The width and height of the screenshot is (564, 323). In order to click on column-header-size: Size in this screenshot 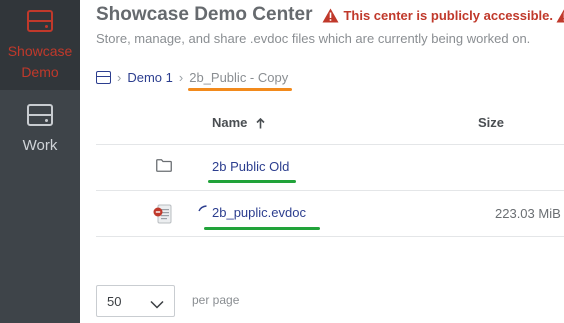, I will do `click(491, 122)`.